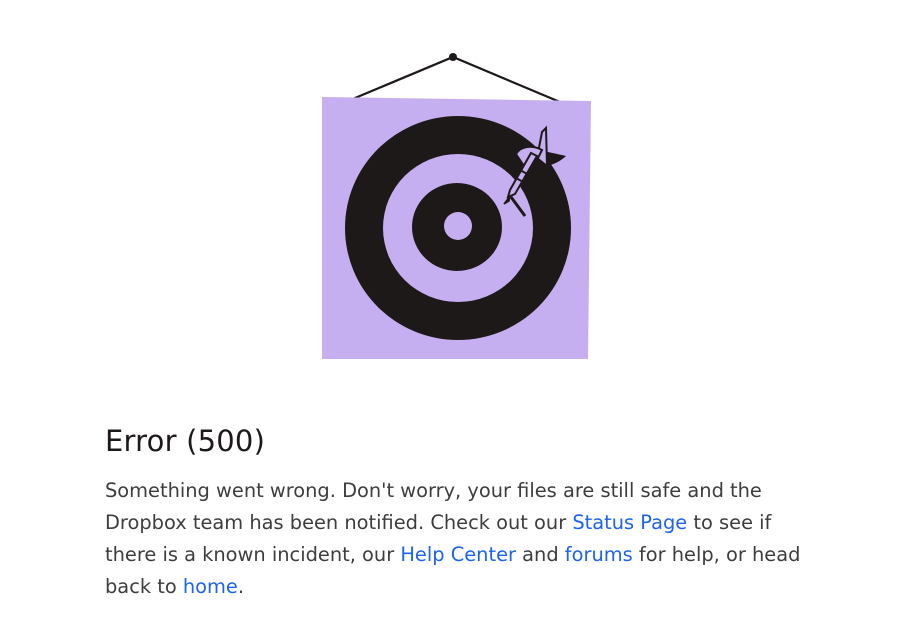 This screenshot has width=910, height=632. Describe the element at coordinates (241, 586) in the screenshot. I see `message-text: .` at that location.